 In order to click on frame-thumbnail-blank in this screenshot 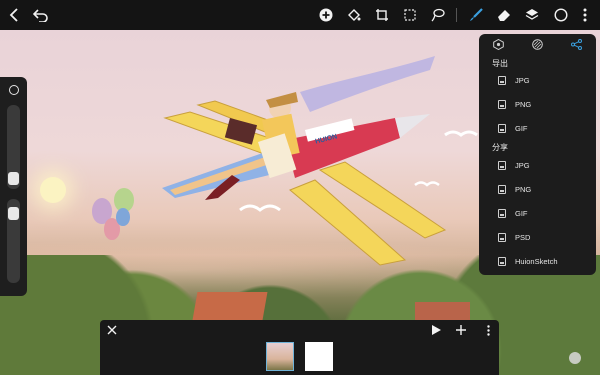, I will do `click(319, 356)`.